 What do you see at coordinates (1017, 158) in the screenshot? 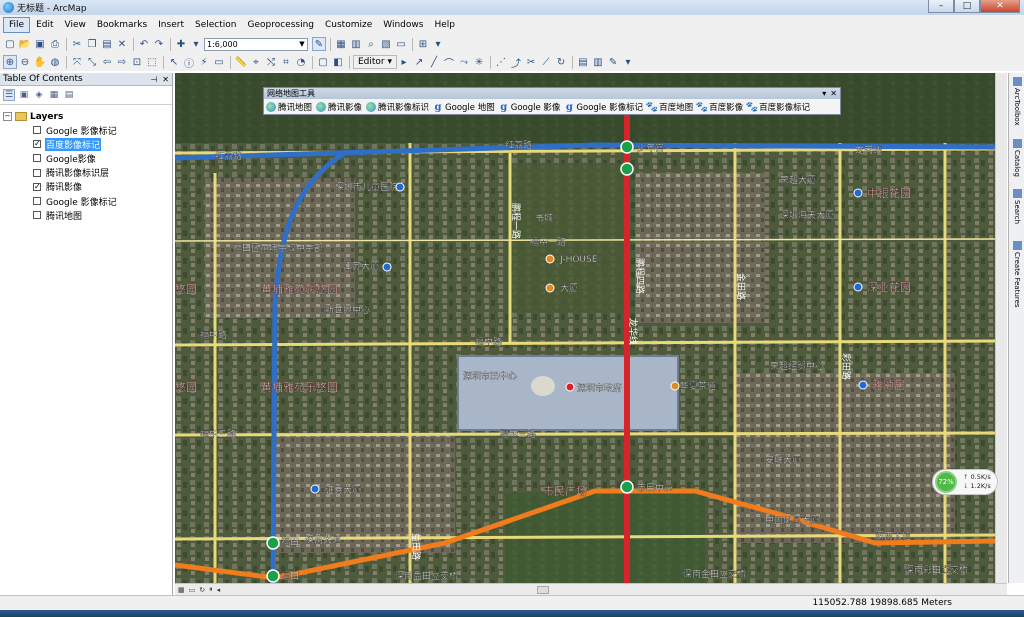
I see `tab-catalog: Catalog` at bounding box center [1017, 158].